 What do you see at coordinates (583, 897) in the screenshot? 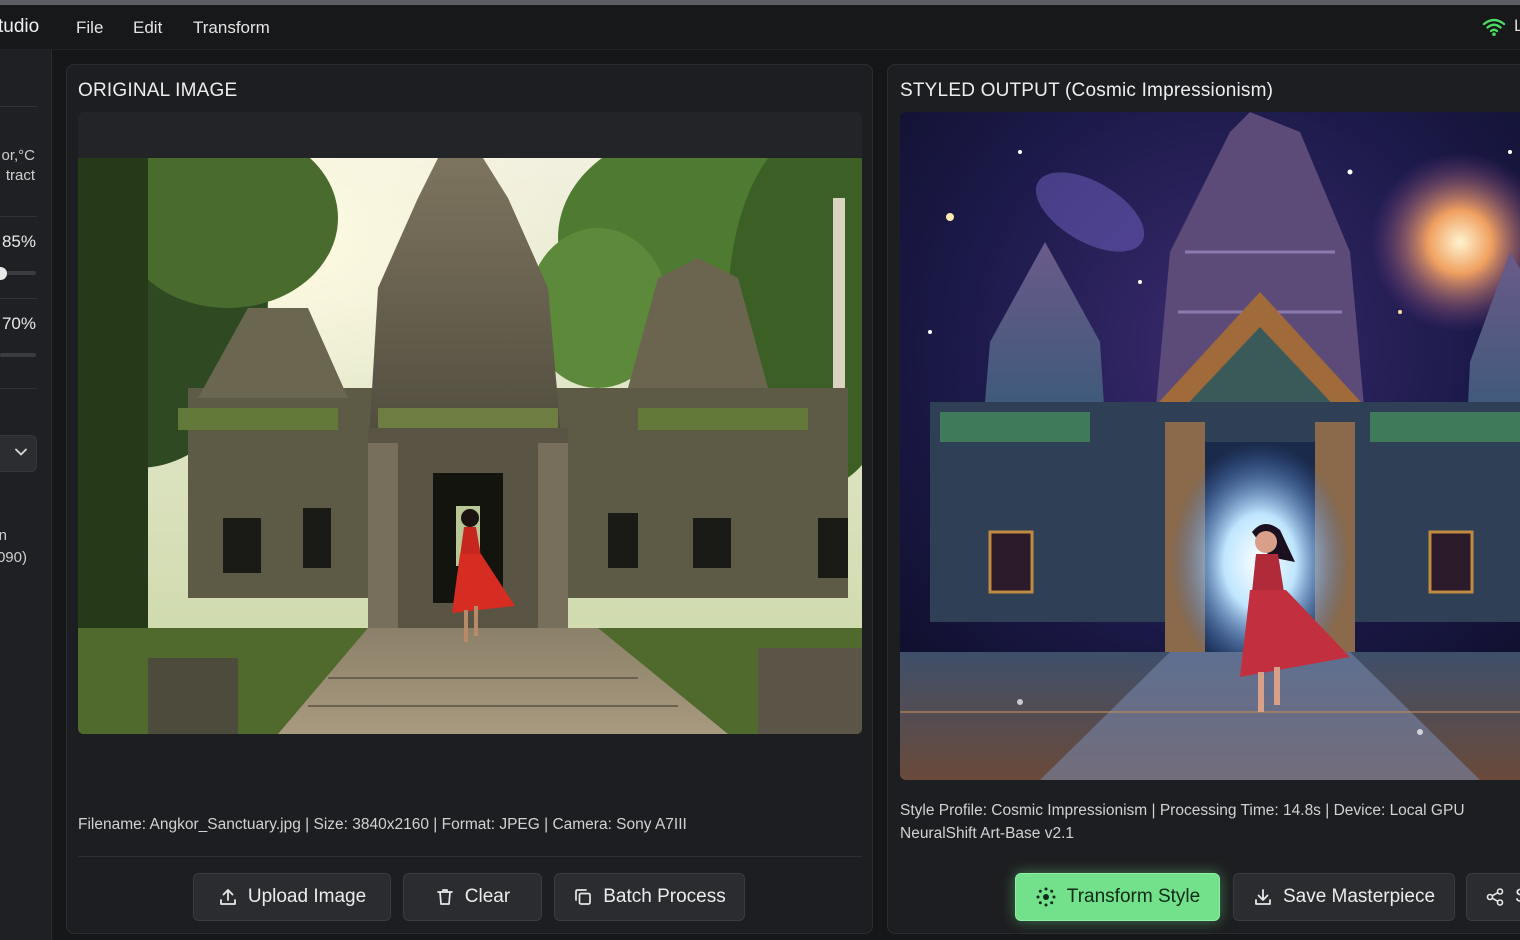
I see `copy-icon` at bounding box center [583, 897].